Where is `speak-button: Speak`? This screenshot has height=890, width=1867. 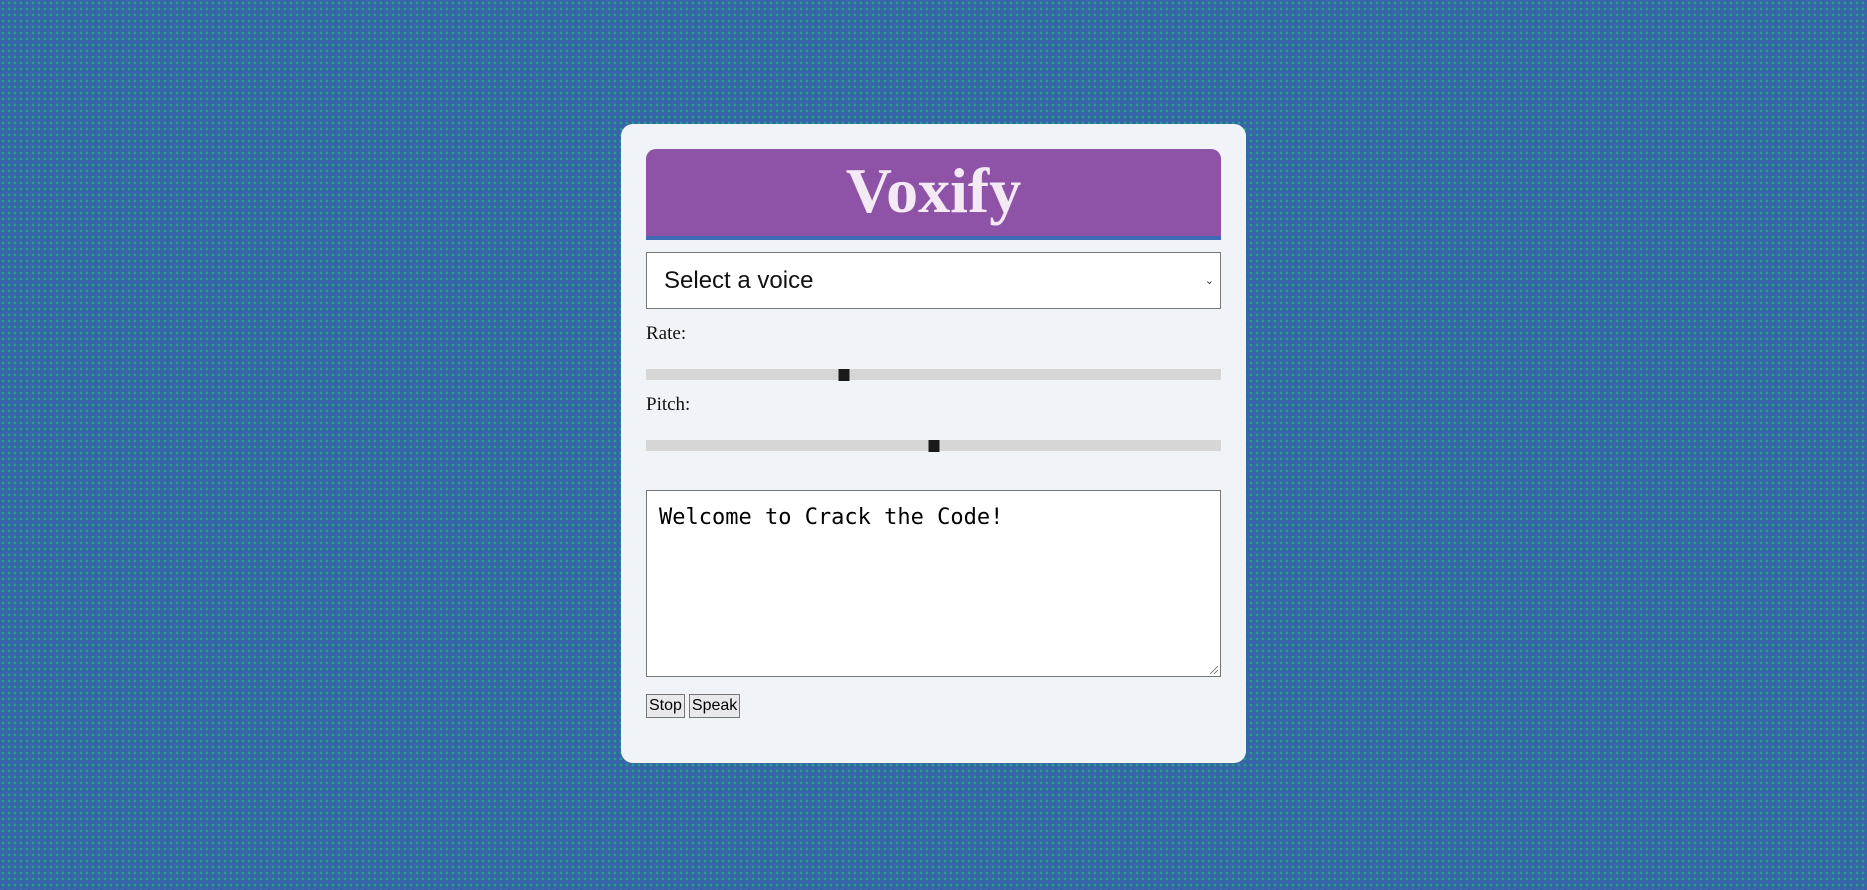
speak-button: Speak is located at coordinates (714, 706).